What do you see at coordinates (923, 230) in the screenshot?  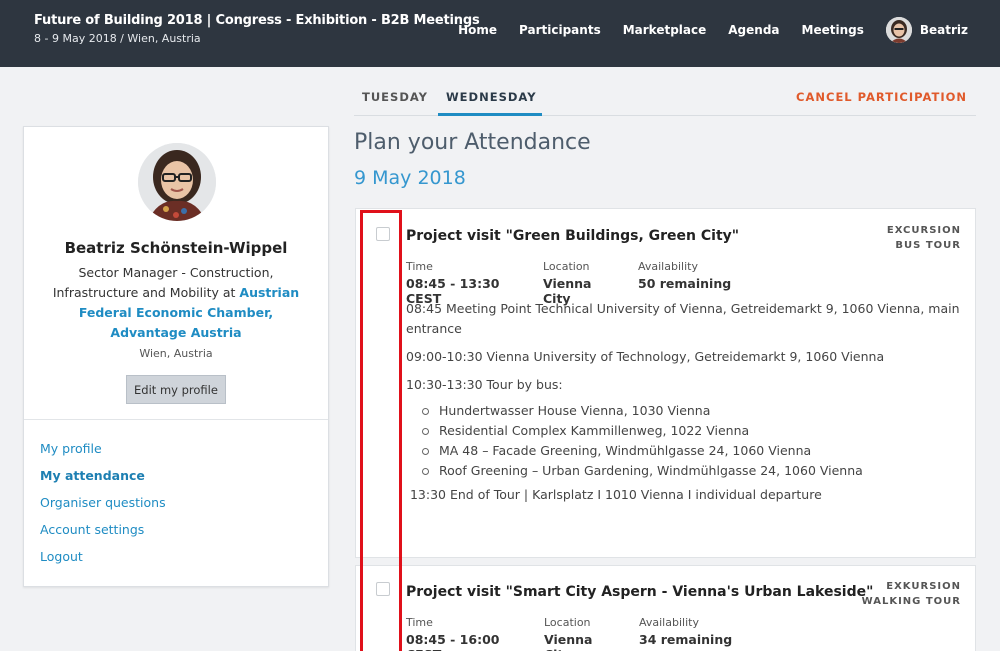 I see `session-tag-type: EXCURSION` at bounding box center [923, 230].